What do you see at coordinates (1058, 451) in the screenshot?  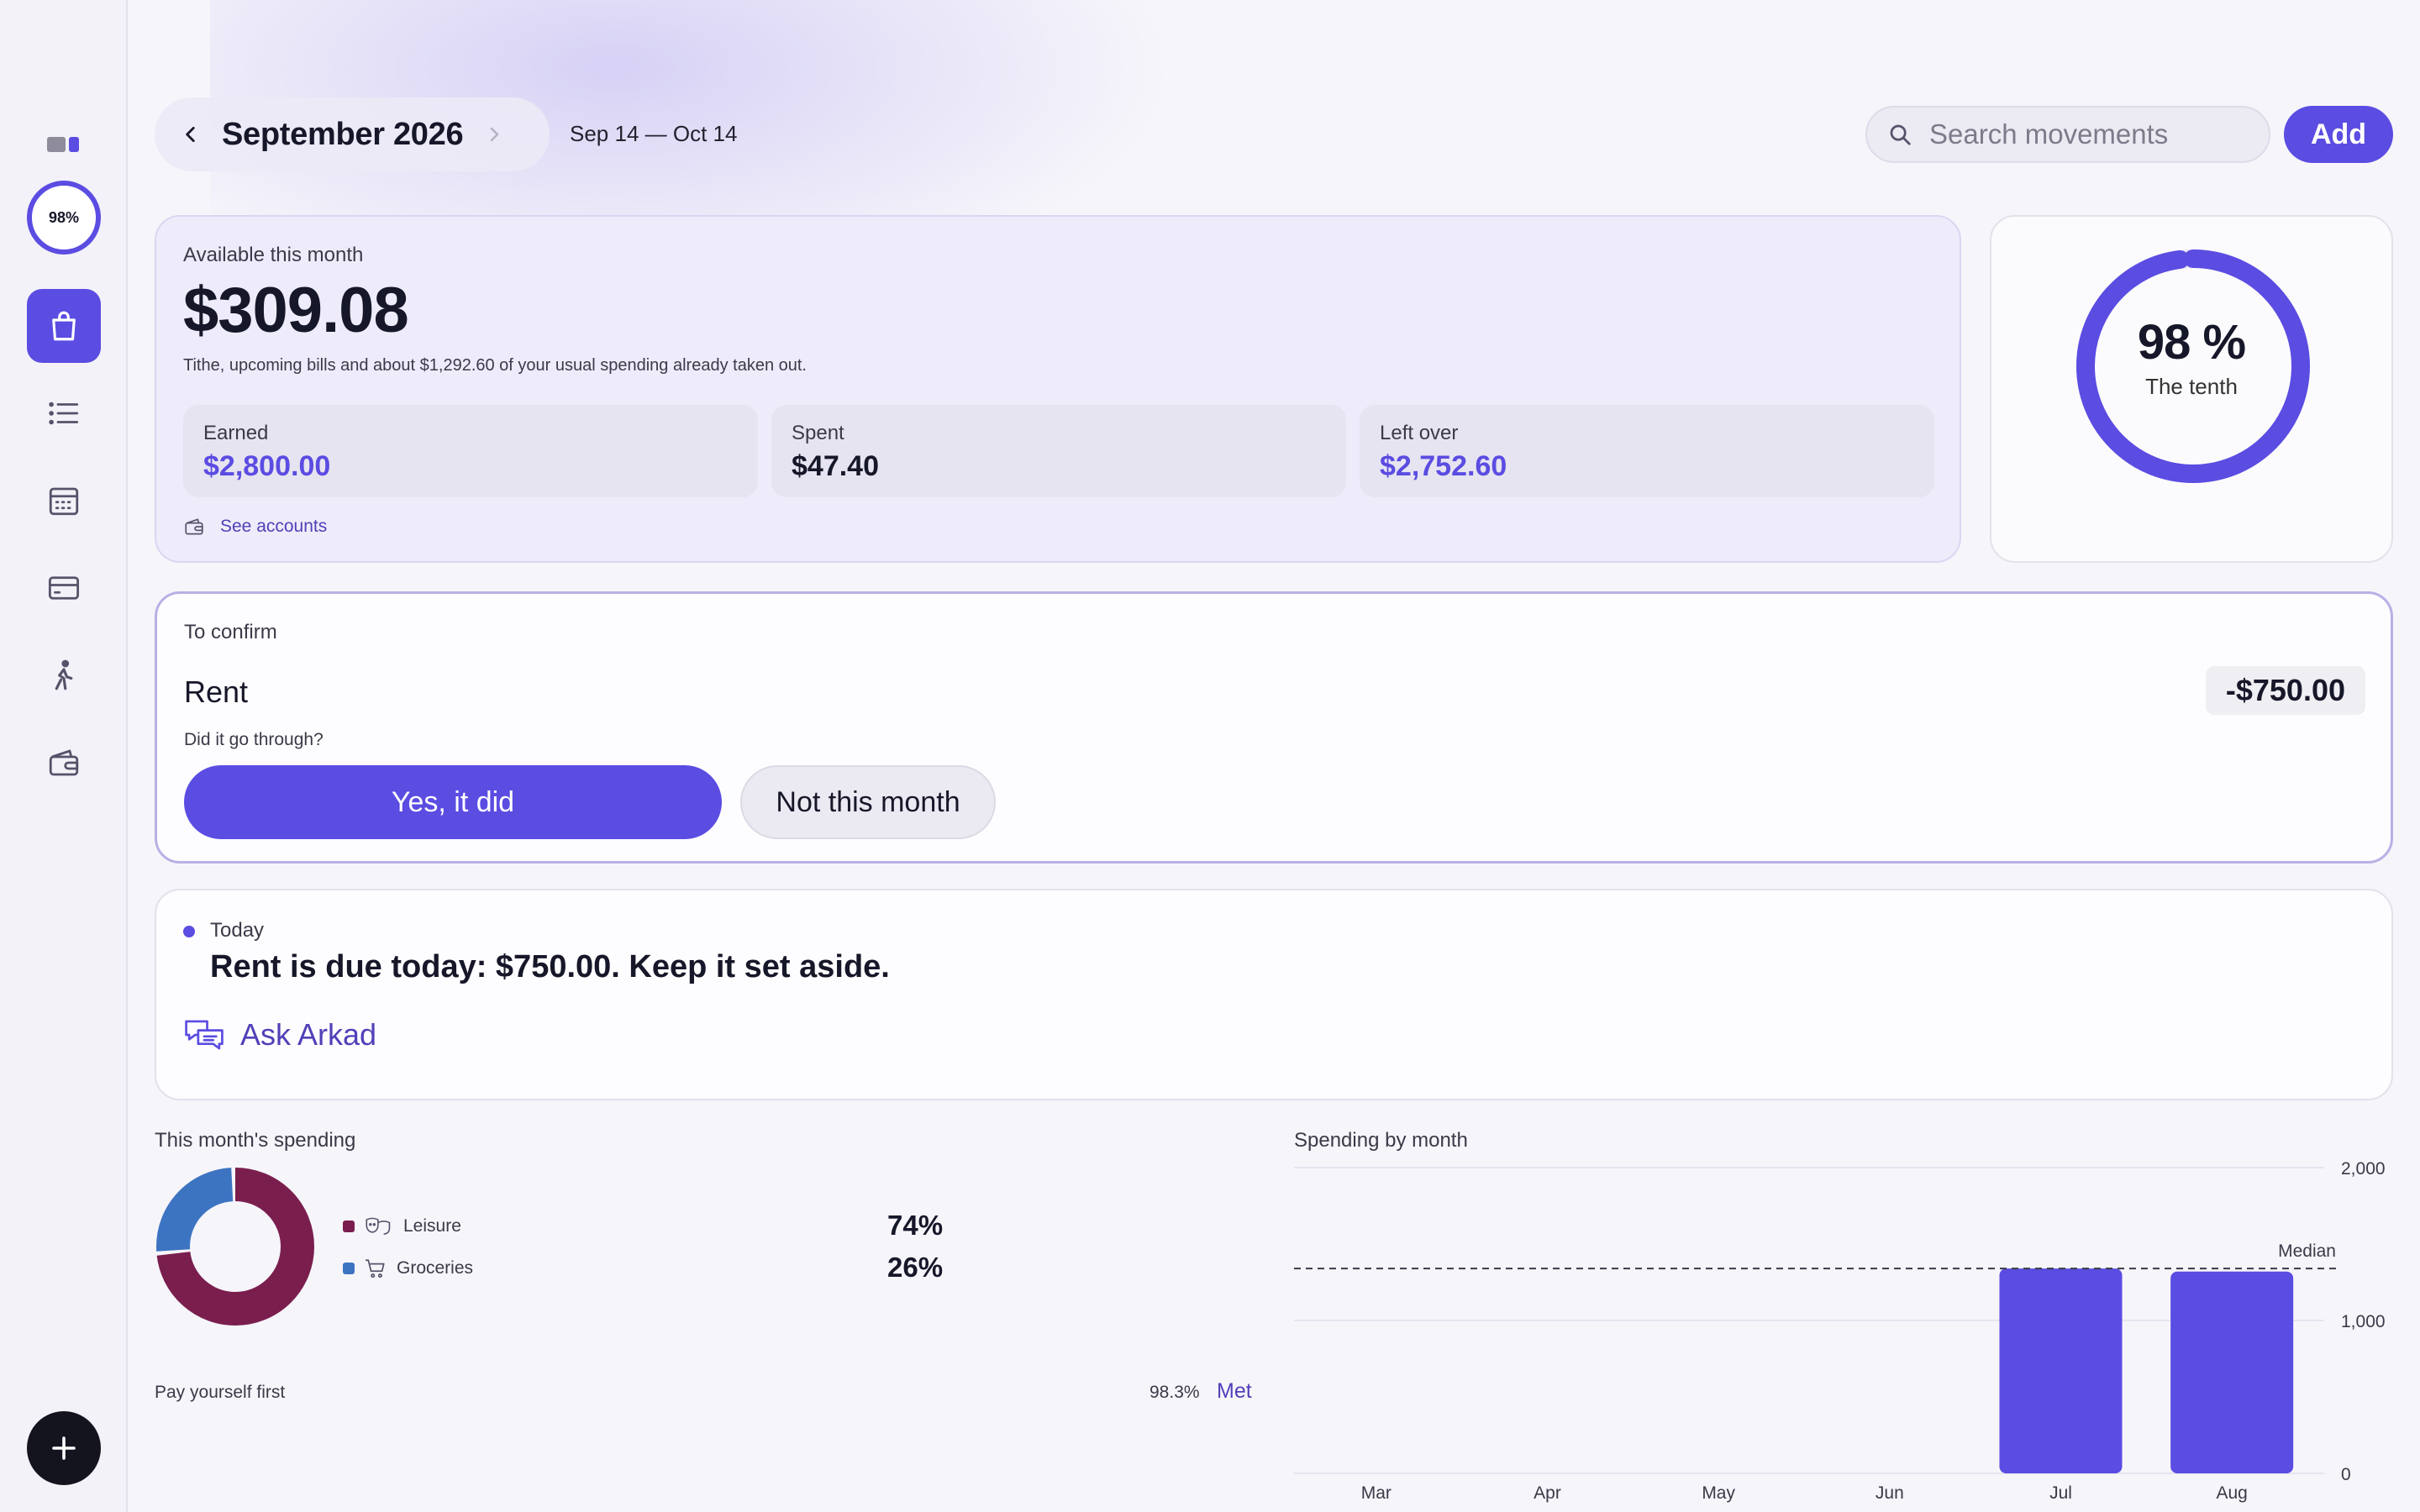 I see `stat-spent: Spent $47.40` at bounding box center [1058, 451].